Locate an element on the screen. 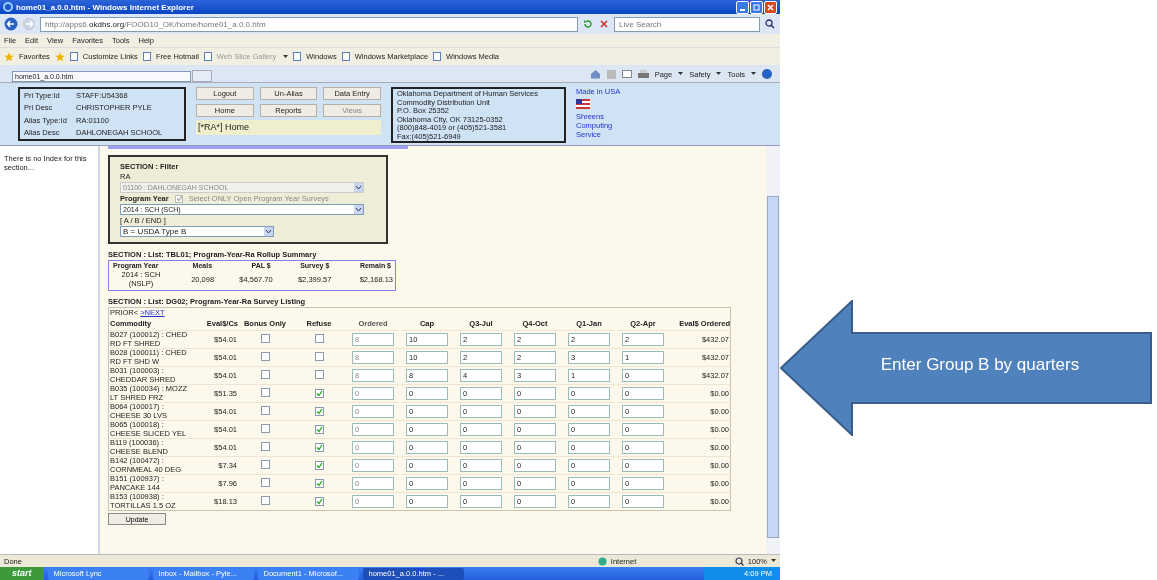 The image size is (1157, 580). minimize-button is located at coordinates (742, 7).